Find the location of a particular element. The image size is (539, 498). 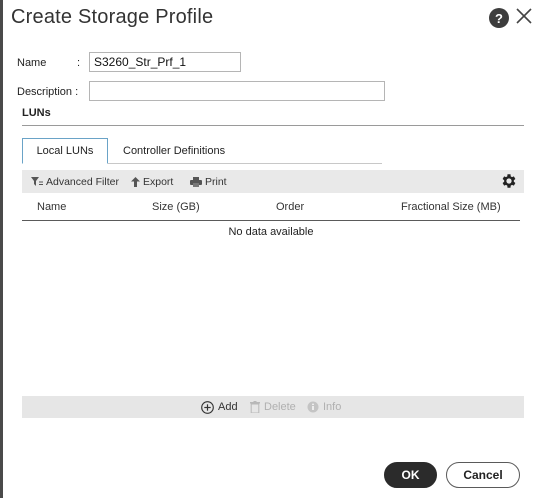

printer-icon is located at coordinates (196, 181).